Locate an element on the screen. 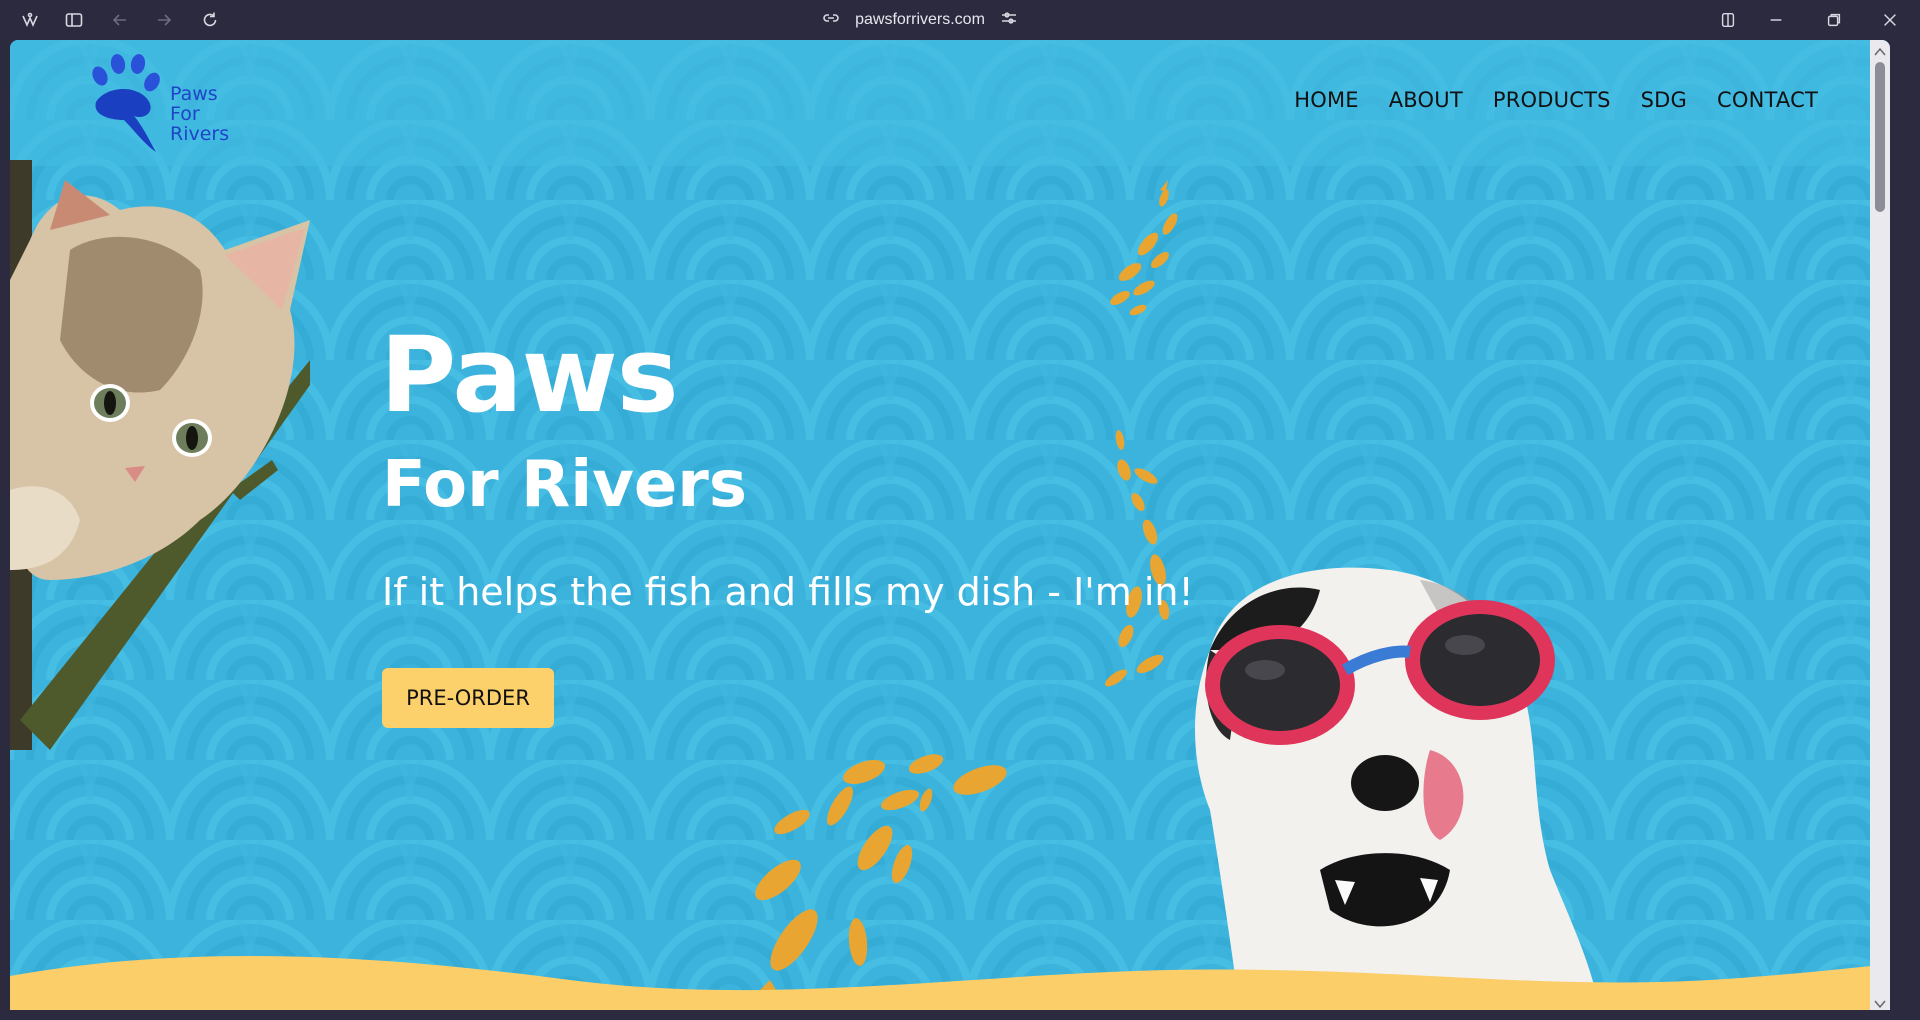  site-settings-icon is located at coordinates (1009, 20).